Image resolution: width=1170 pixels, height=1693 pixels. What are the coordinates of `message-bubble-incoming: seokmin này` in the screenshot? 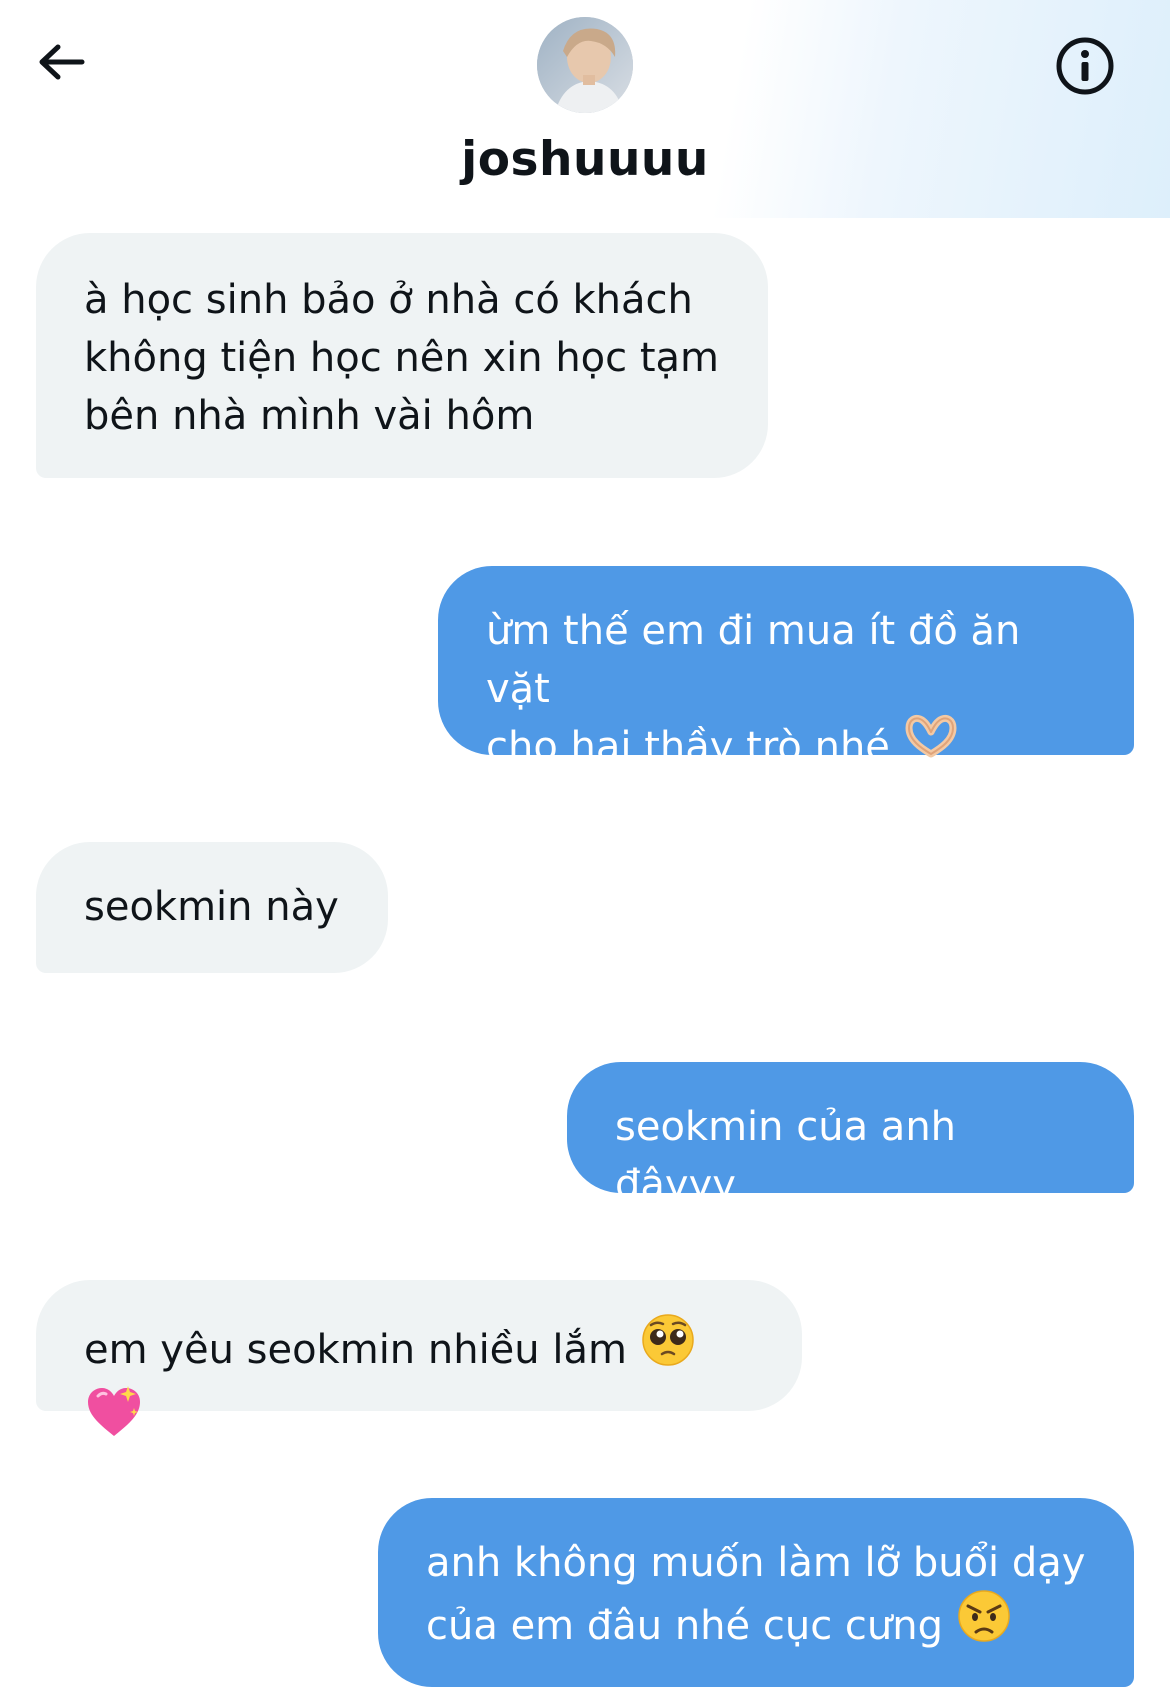 It's located at (212, 907).